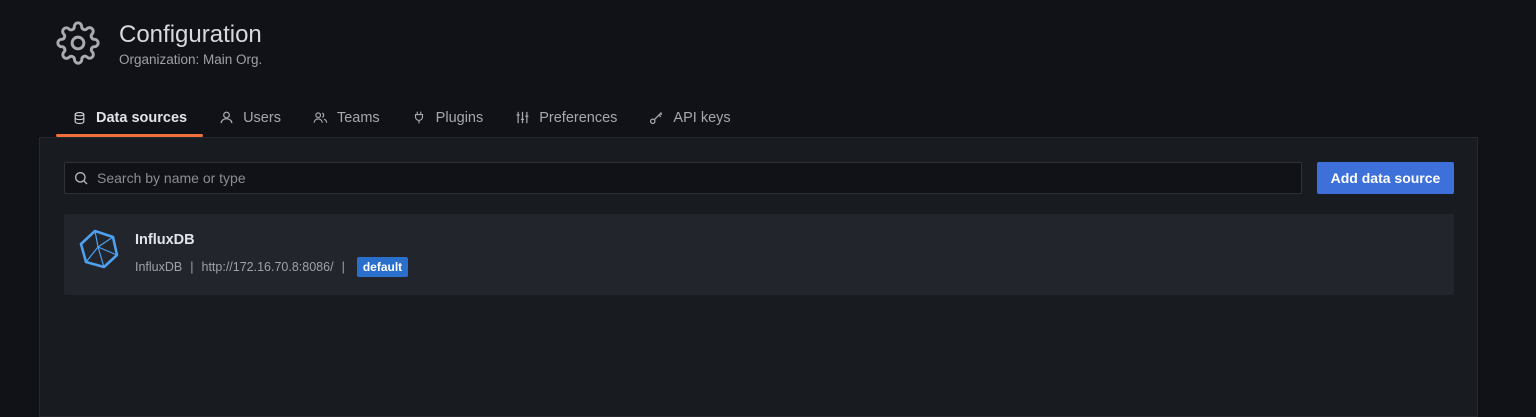  Describe the element at coordinates (78, 43) in the screenshot. I see `gear-icon` at that location.